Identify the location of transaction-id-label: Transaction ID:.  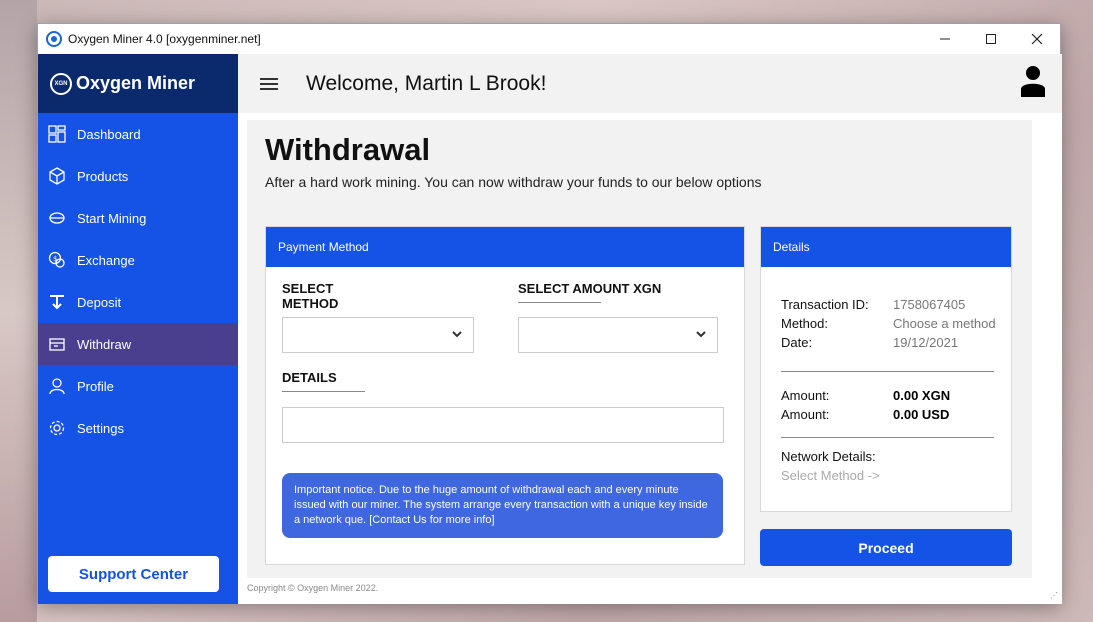
(825, 304).